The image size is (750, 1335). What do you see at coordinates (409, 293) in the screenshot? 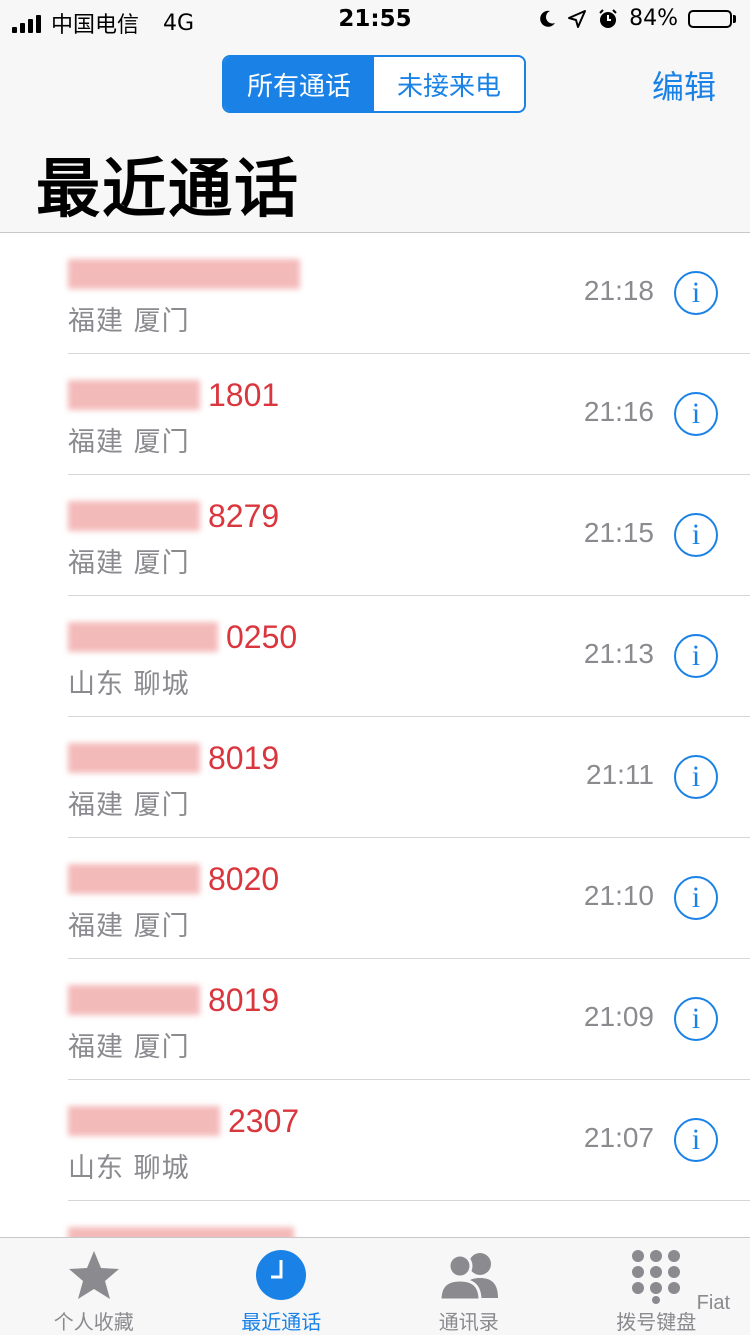
I see `call-row: 福建 厦门 21:18 i` at bounding box center [409, 293].